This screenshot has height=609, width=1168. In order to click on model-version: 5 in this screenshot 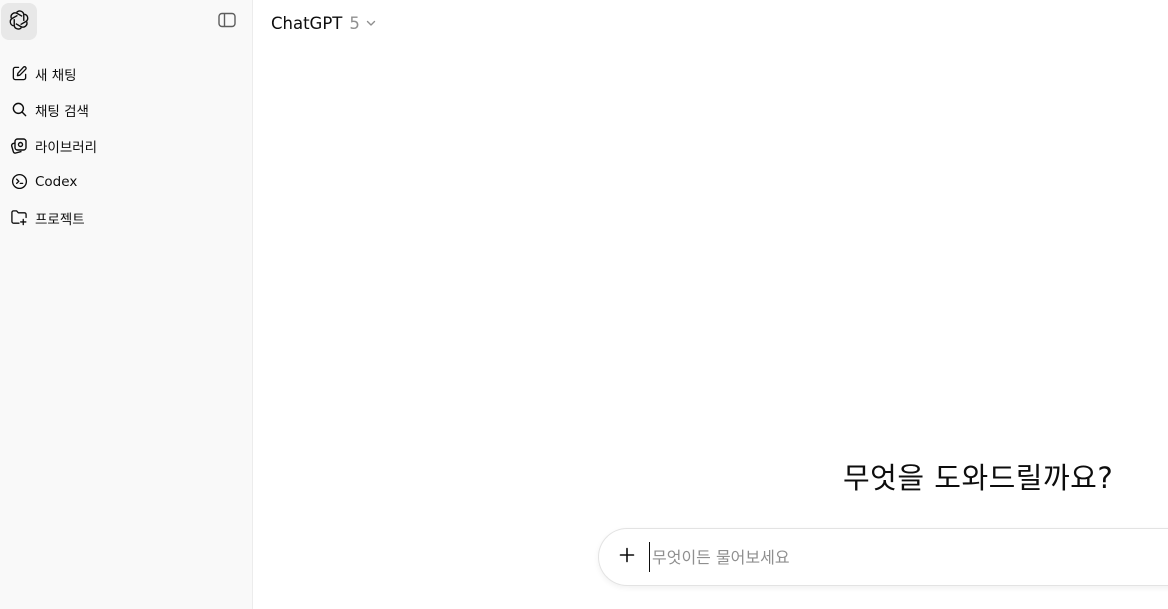, I will do `click(354, 23)`.